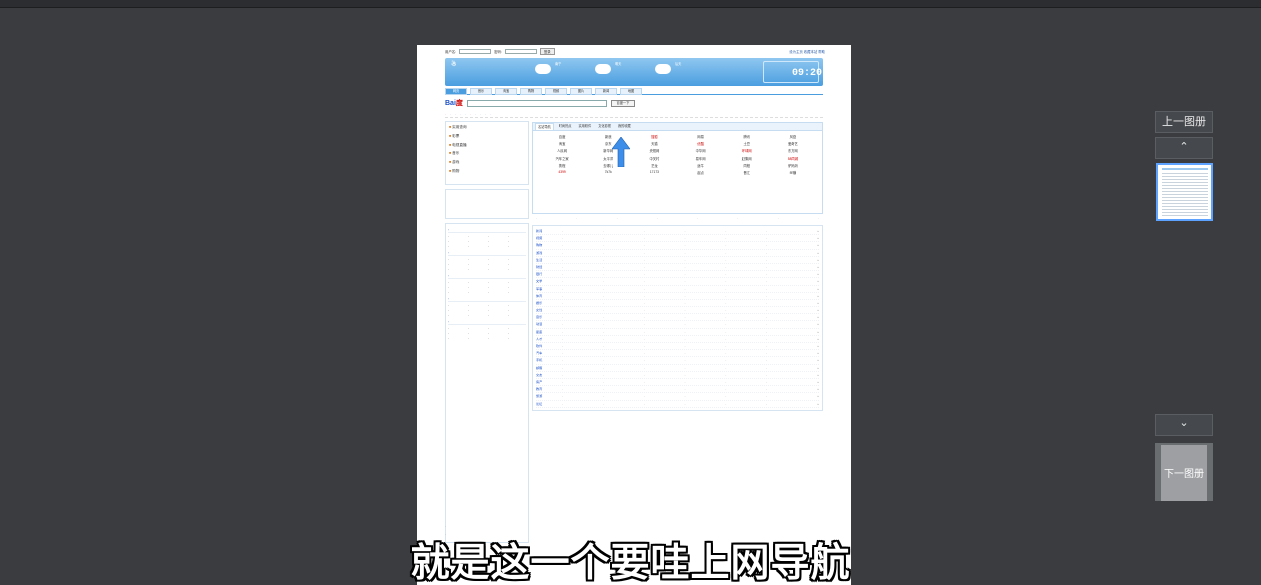 The width and height of the screenshot is (1261, 585). What do you see at coordinates (1184, 425) in the screenshot?
I see `chevron-down-icon: ⌄` at bounding box center [1184, 425].